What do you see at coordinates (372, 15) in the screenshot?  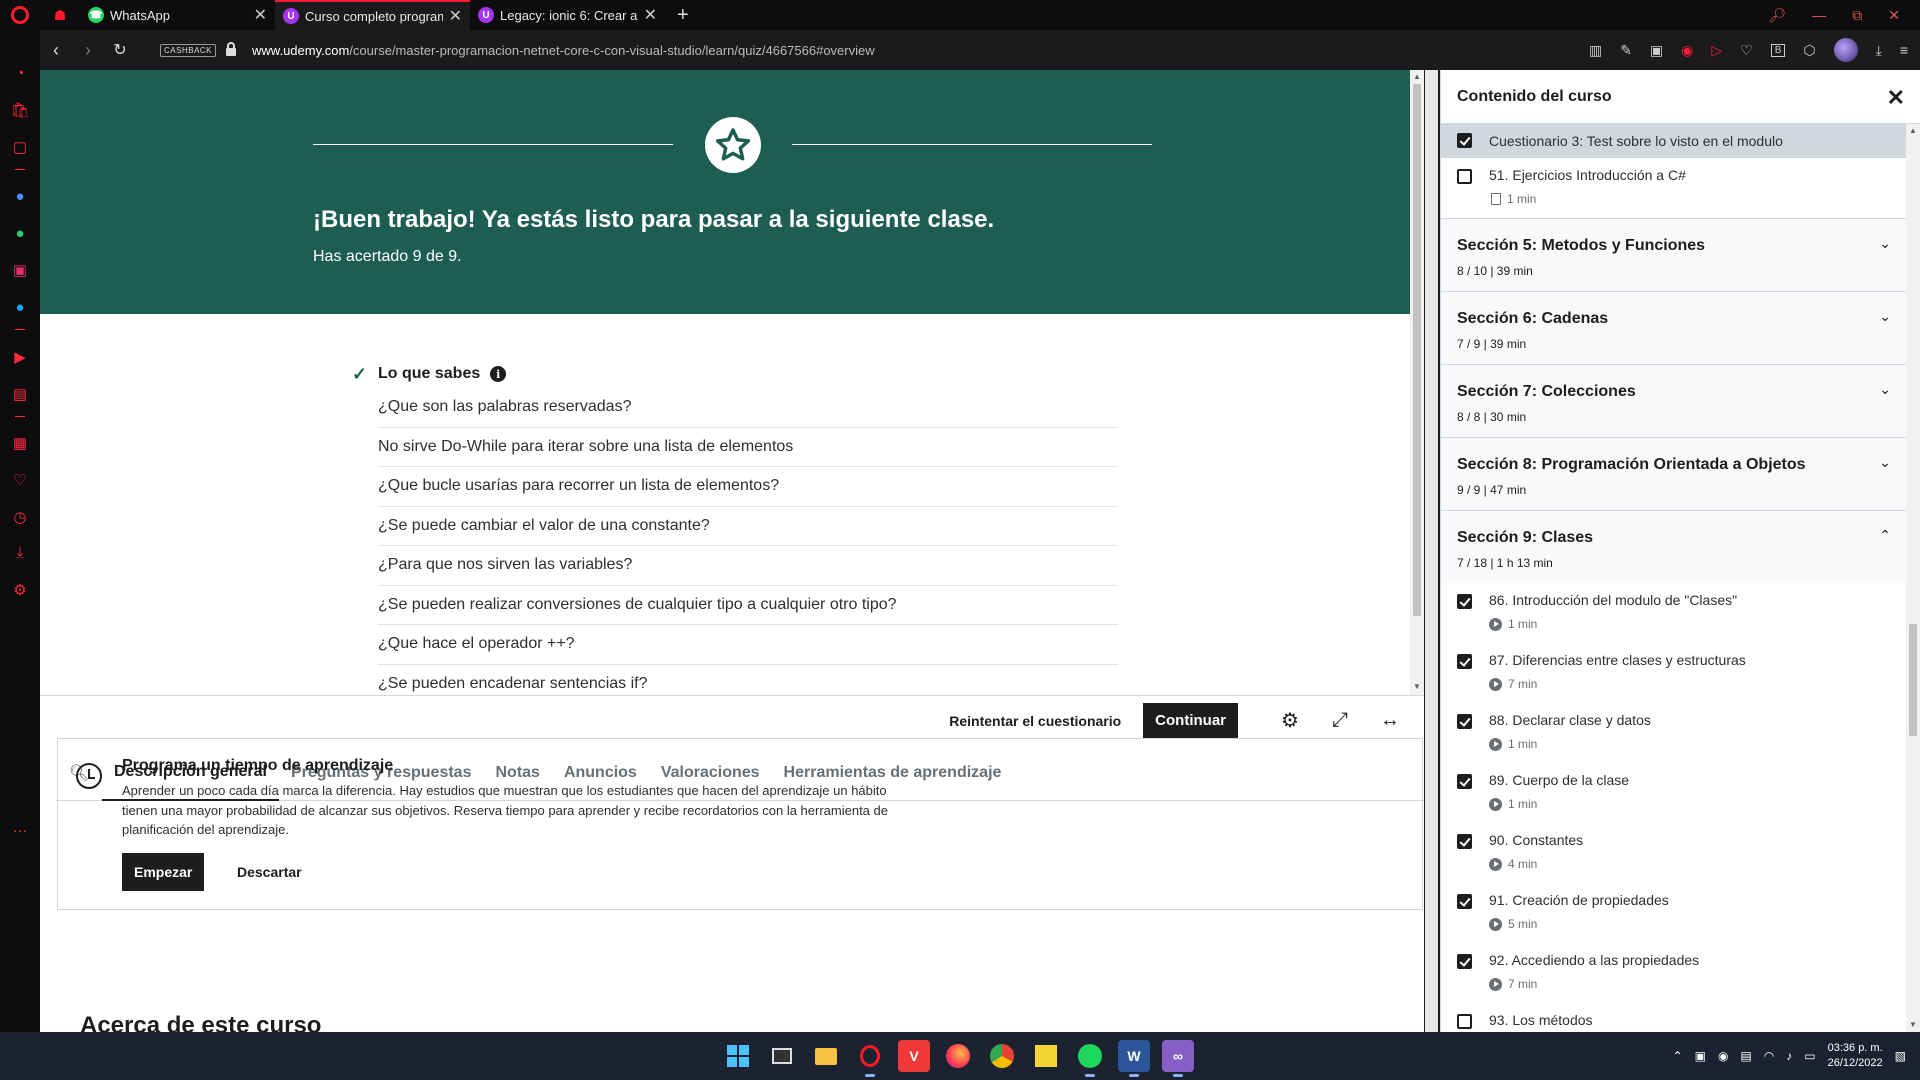 I see `tab-udemy-course: U Curso completo programa ✕` at bounding box center [372, 15].